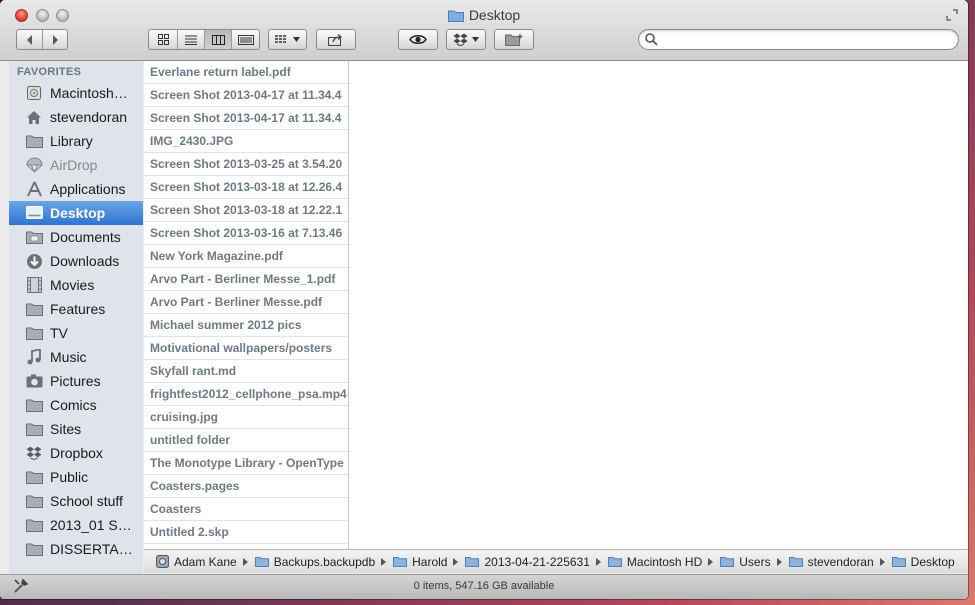 The image size is (975, 605). Describe the element at coordinates (76, 165) in the screenshot. I see `sidebar-item-airdrop: AirDrop` at that location.